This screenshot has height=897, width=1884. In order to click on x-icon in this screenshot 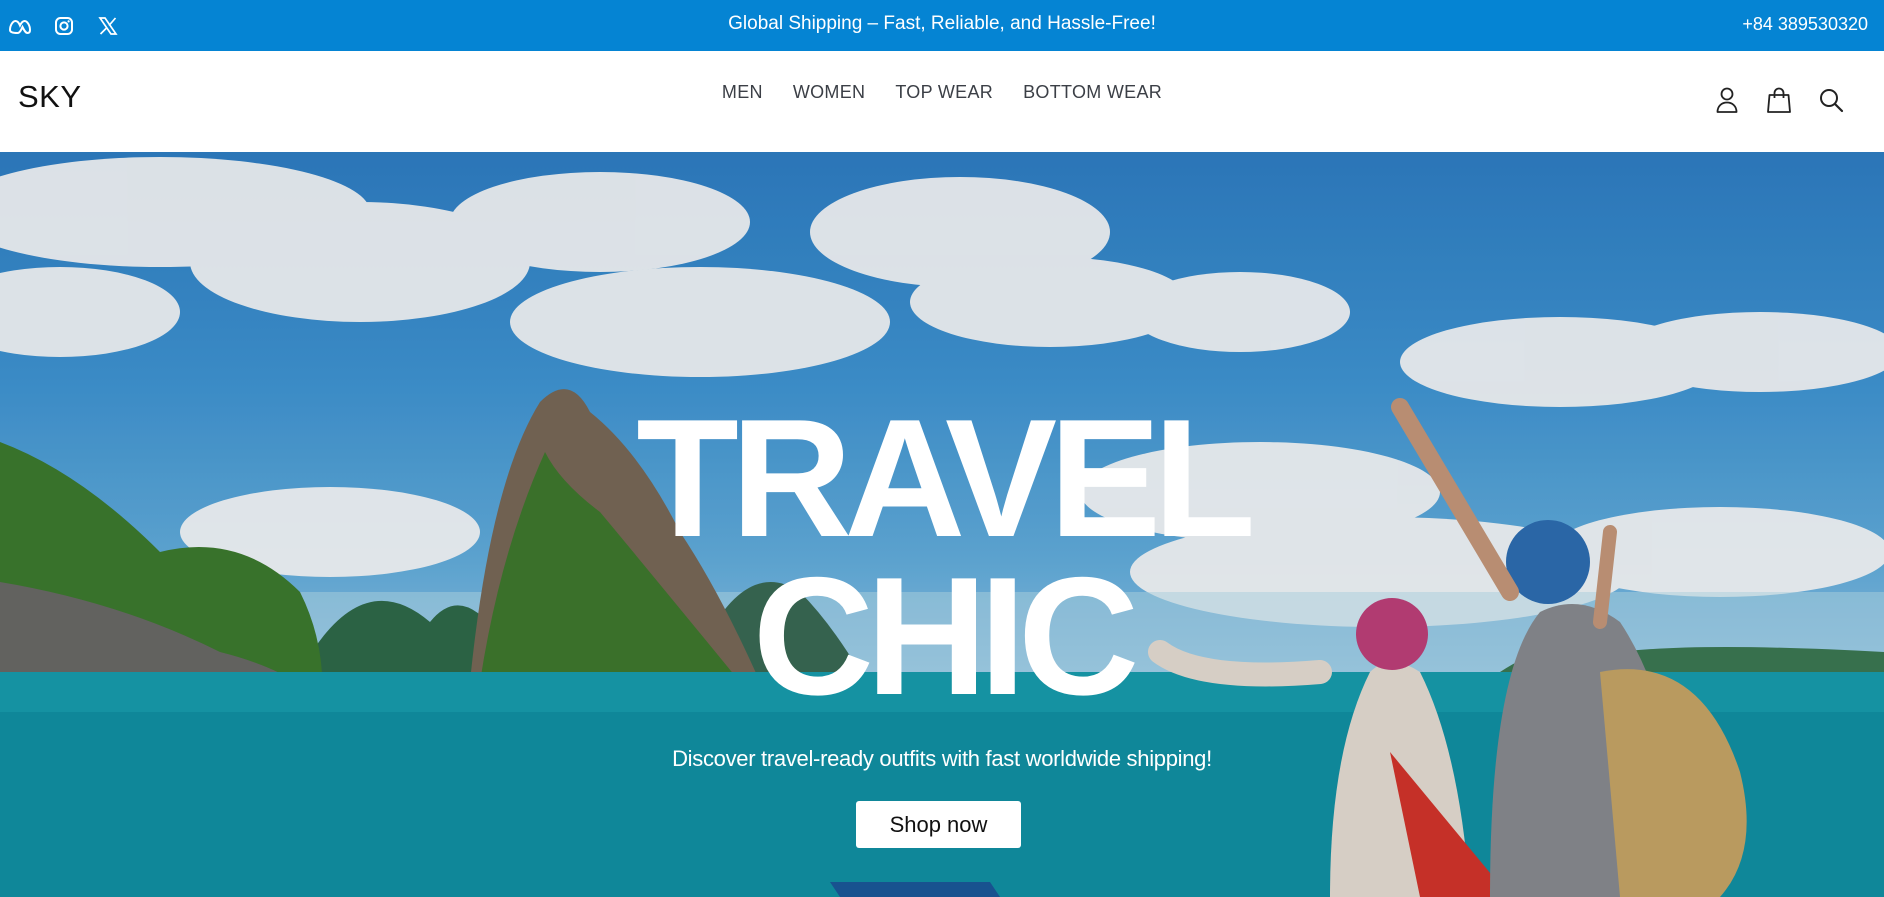, I will do `click(108, 26)`.